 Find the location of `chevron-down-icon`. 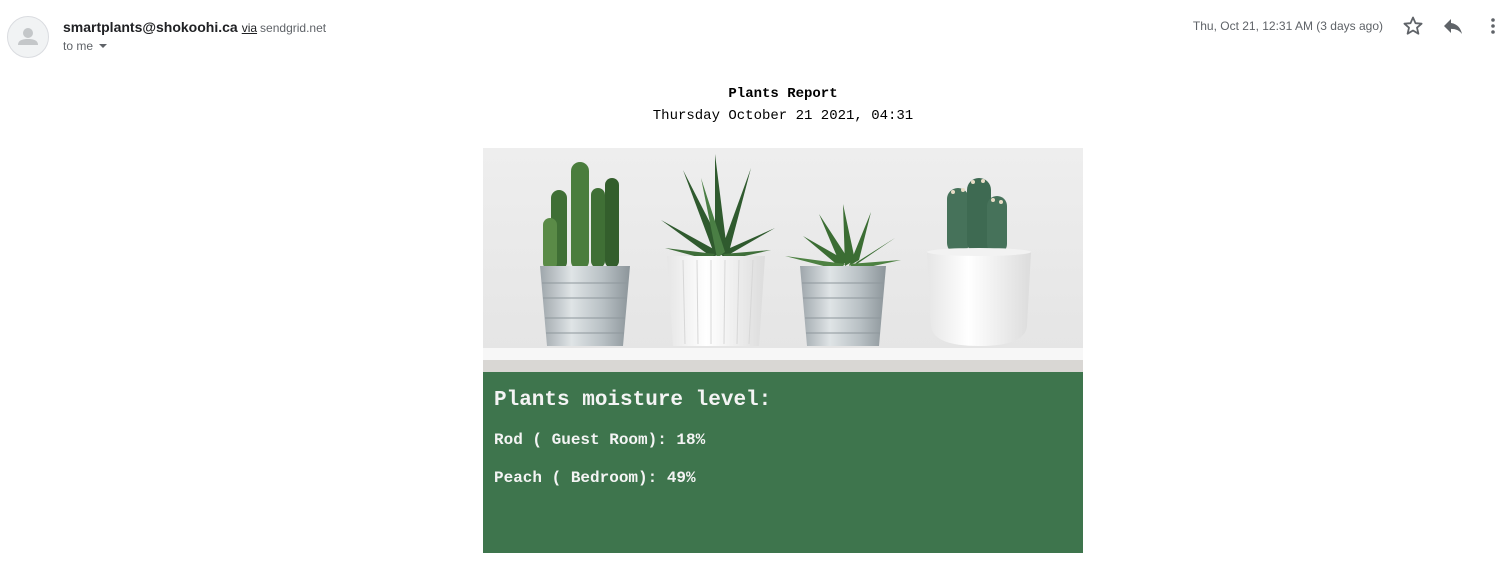

chevron-down-icon is located at coordinates (103, 45).